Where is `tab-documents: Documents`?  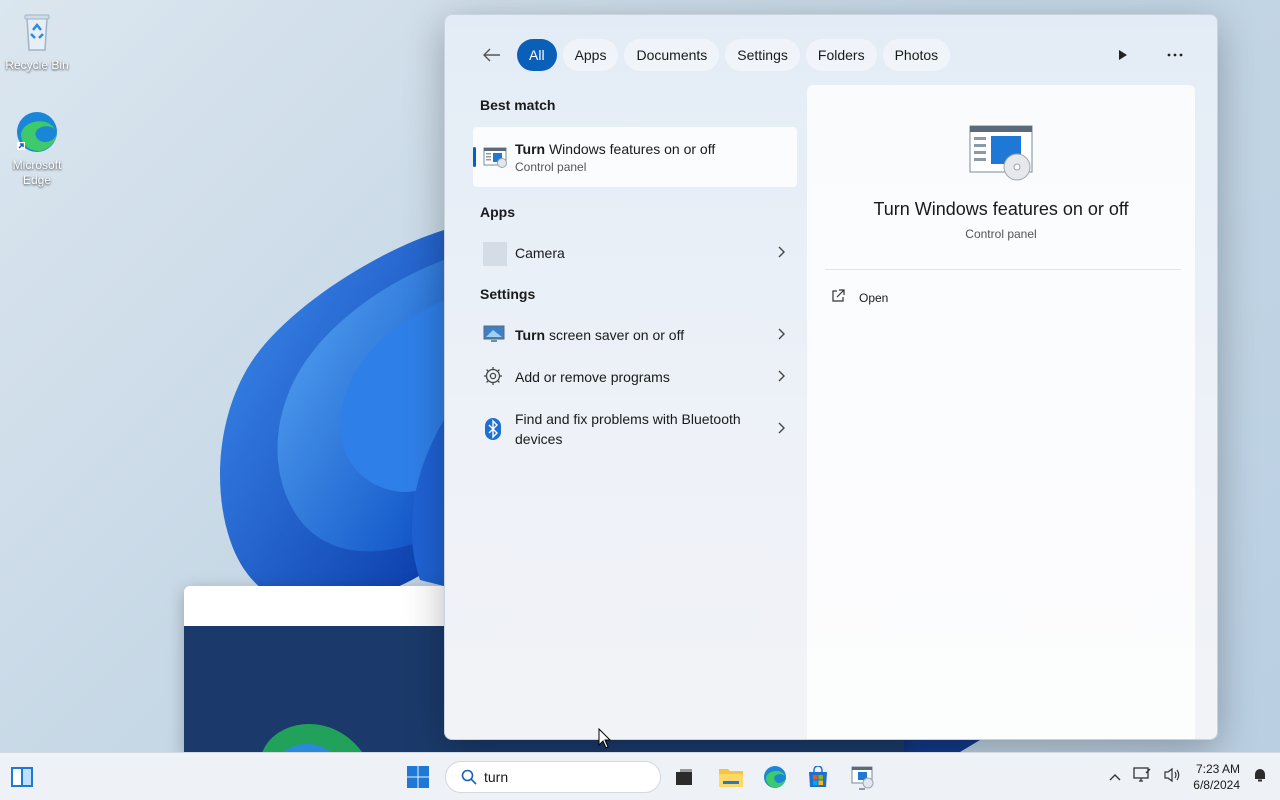
tab-documents: Documents is located at coordinates (672, 55).